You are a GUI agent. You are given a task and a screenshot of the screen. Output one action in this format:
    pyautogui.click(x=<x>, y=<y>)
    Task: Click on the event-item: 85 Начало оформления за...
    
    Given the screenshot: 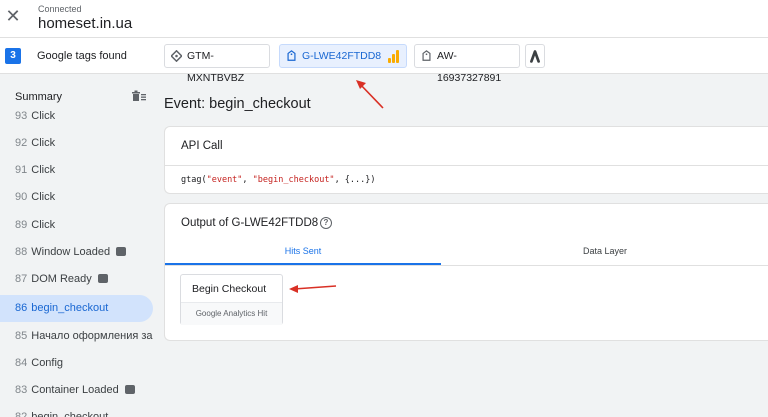 What is the action you would take?
    pyautogui.click(x=76, y=336)
    